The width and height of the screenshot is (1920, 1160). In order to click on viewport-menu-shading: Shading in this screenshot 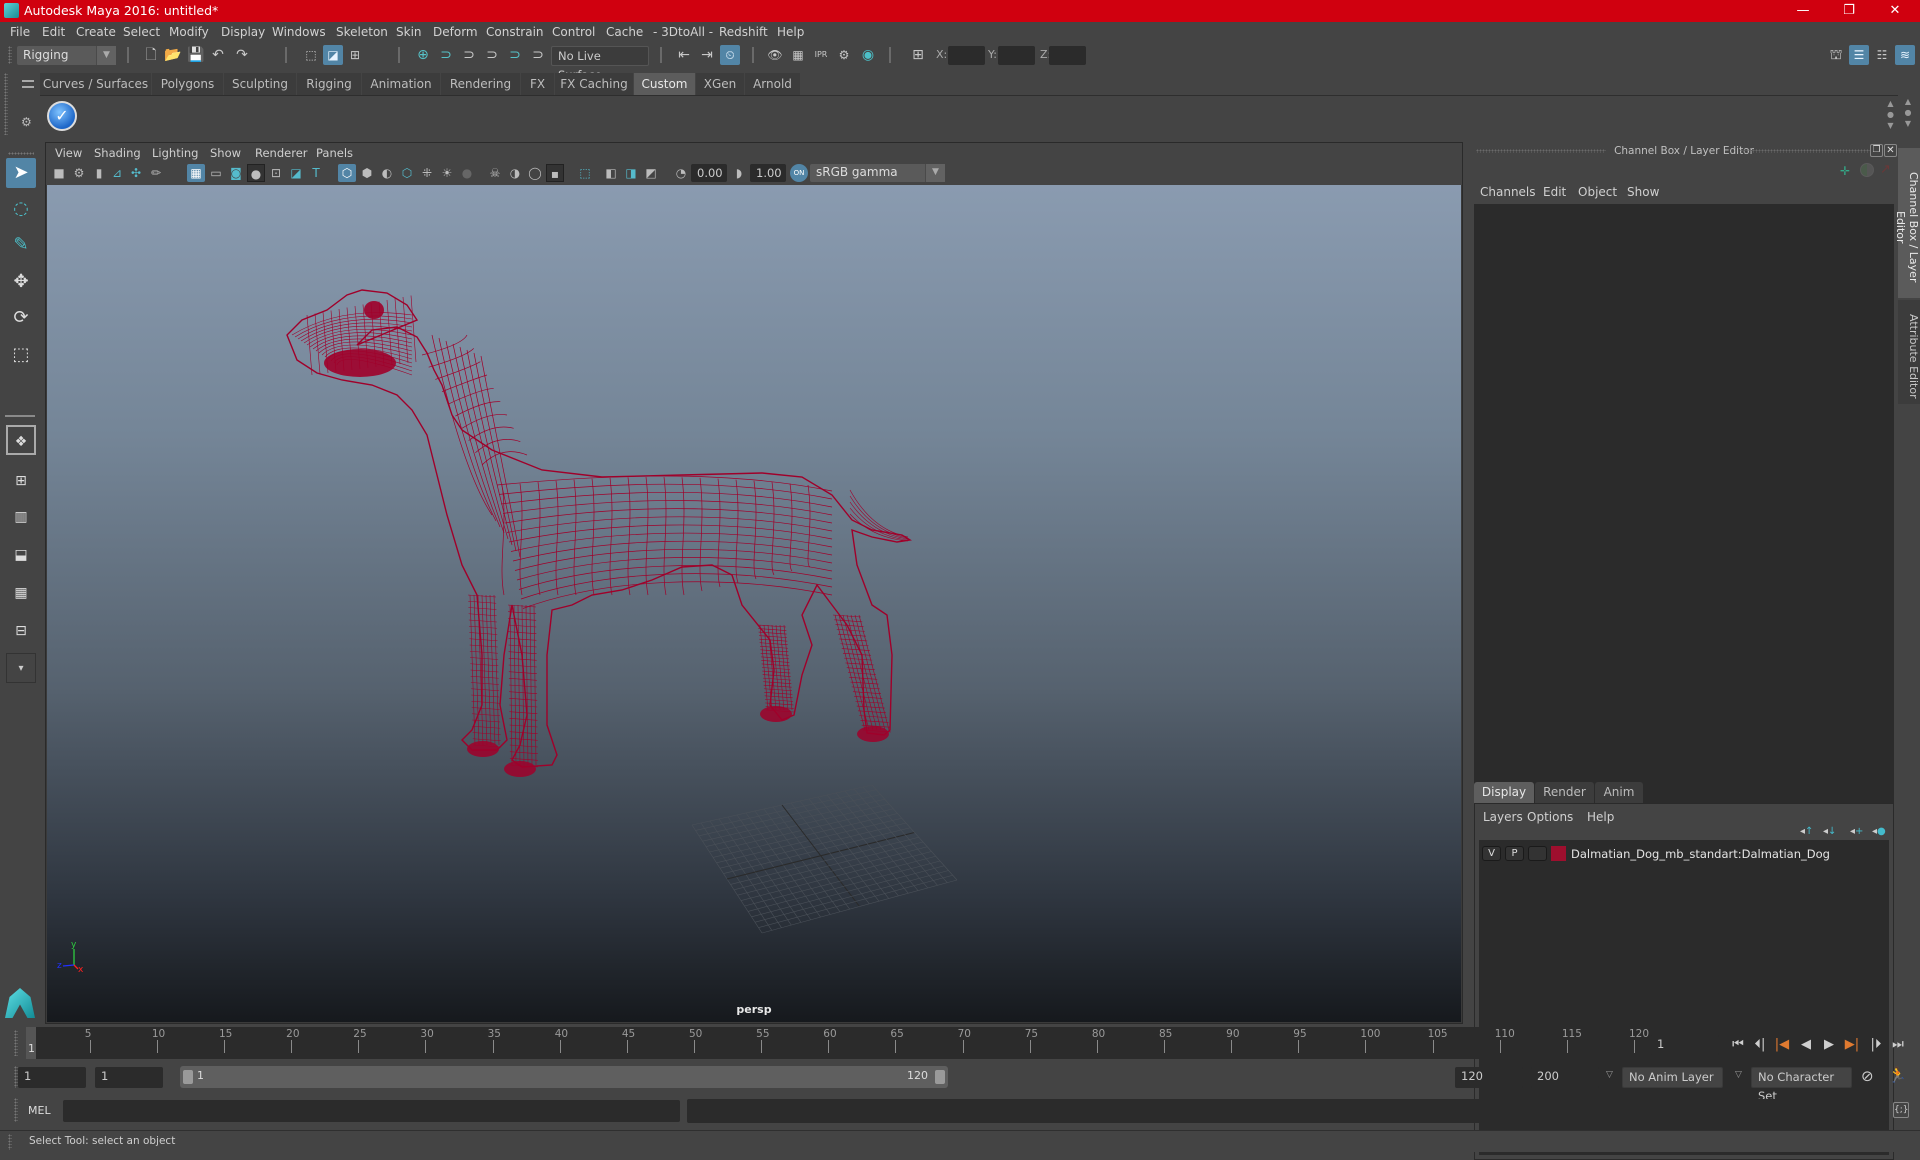, I will do `click(117, 153)`.